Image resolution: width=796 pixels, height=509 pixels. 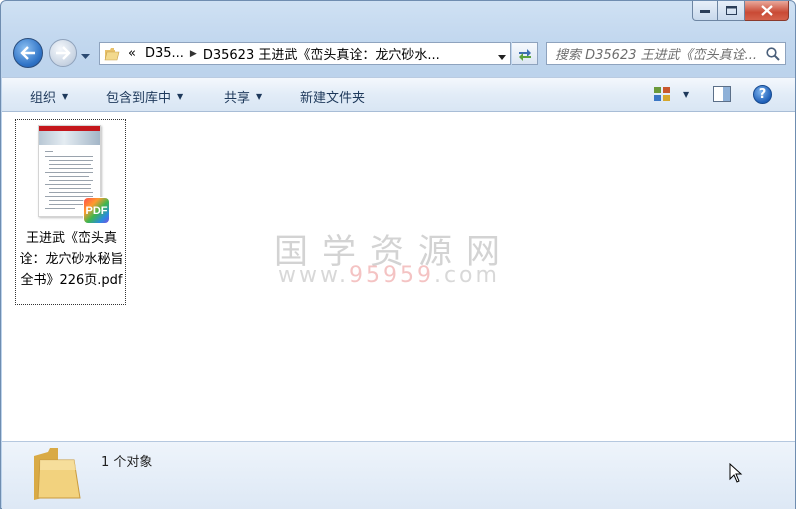 I want to click on mouse-cursor-icon, so click(x=736, y=474).